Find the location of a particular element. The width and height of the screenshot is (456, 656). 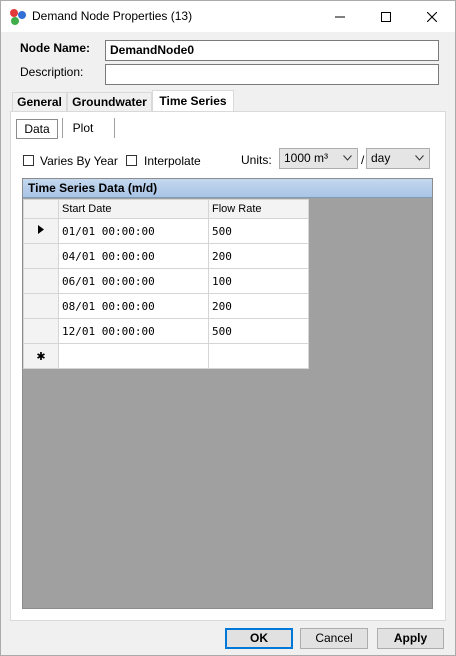

cell-start-date: 04/01 00:00:00 is located at coordinates (133, 256).